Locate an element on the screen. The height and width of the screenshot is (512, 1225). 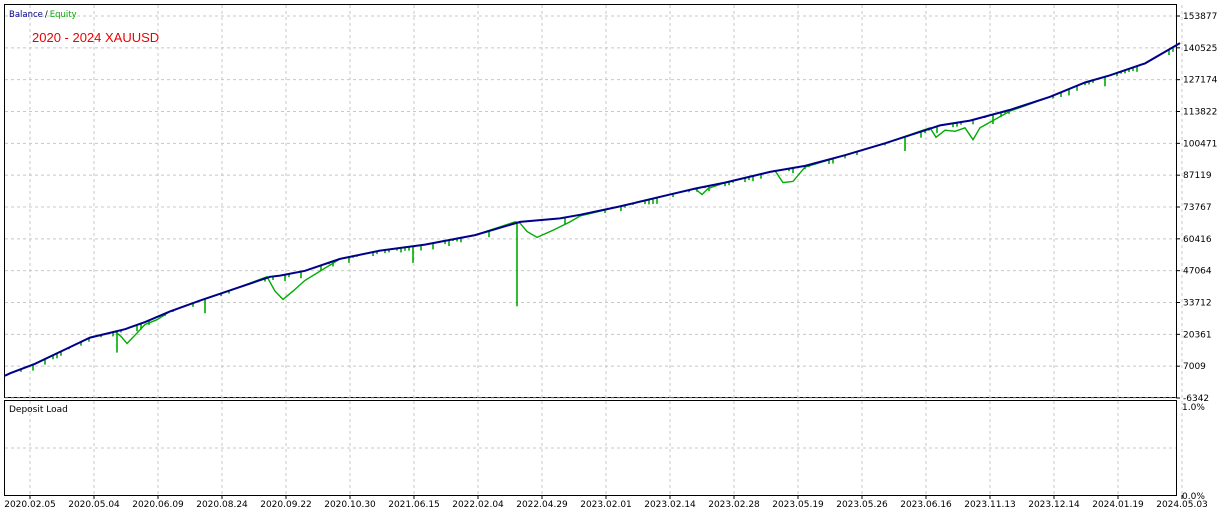
x-tick-label: 2022.02.04 is located at coordinates (478, 505).